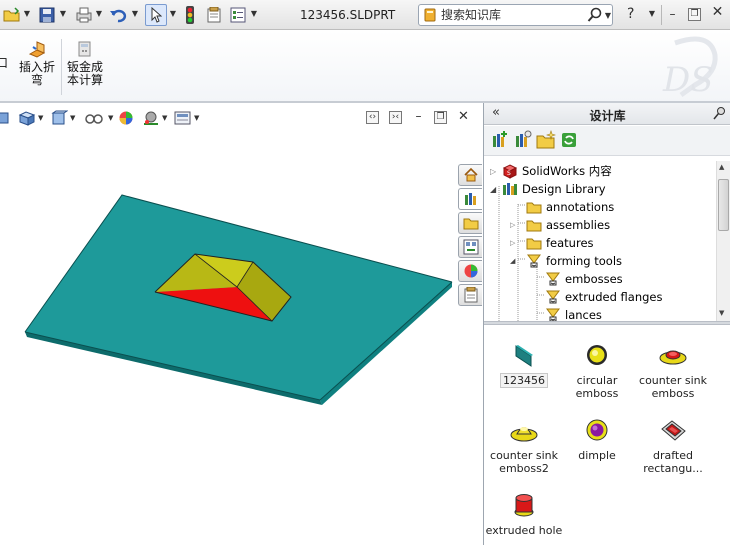  What do you see at coordinates (569, 140) in the screenshot?
I see `refresh-icon` at bounding box center [569, 140].